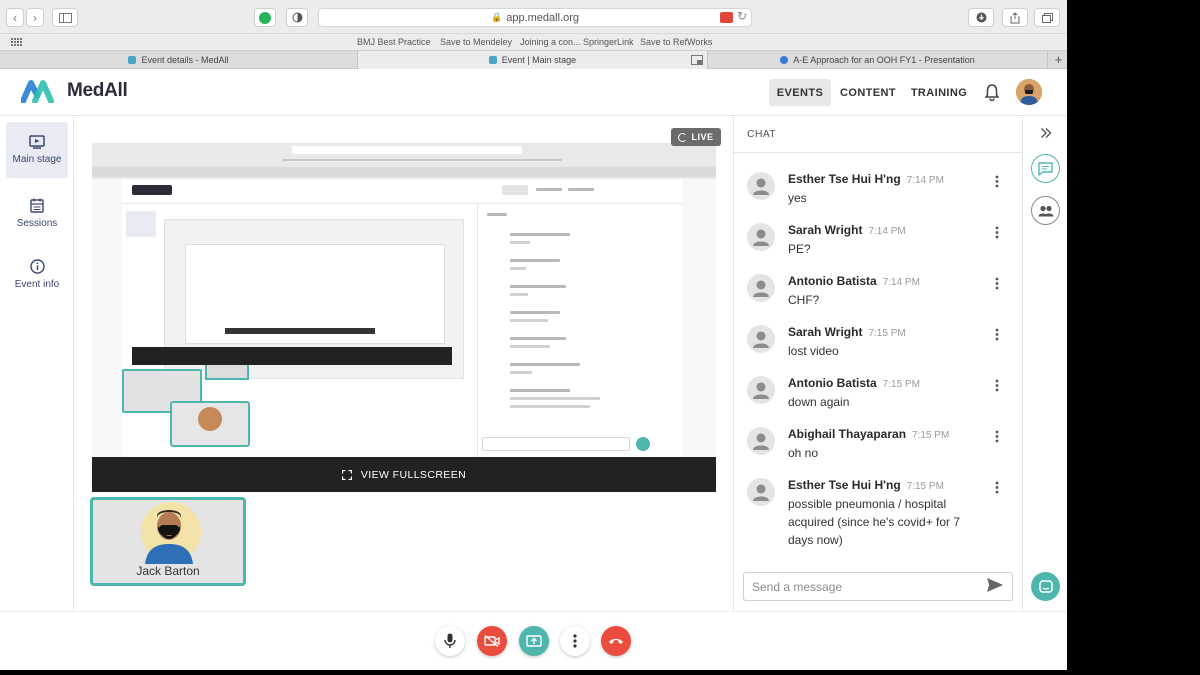  I want to click on live-badge: LIVE, so click(696, 137).